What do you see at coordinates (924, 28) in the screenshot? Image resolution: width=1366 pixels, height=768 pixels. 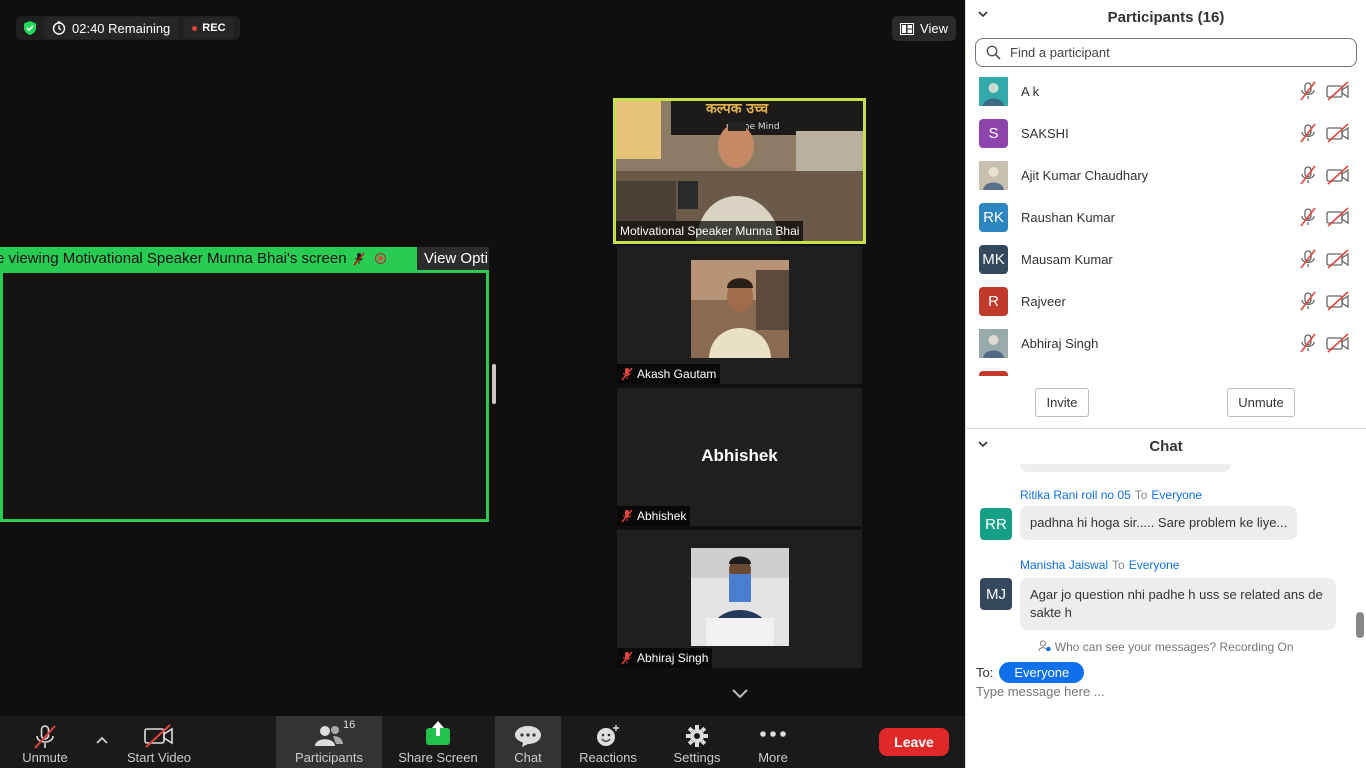 I see `view-button: View` at bounding box center [924, 28].